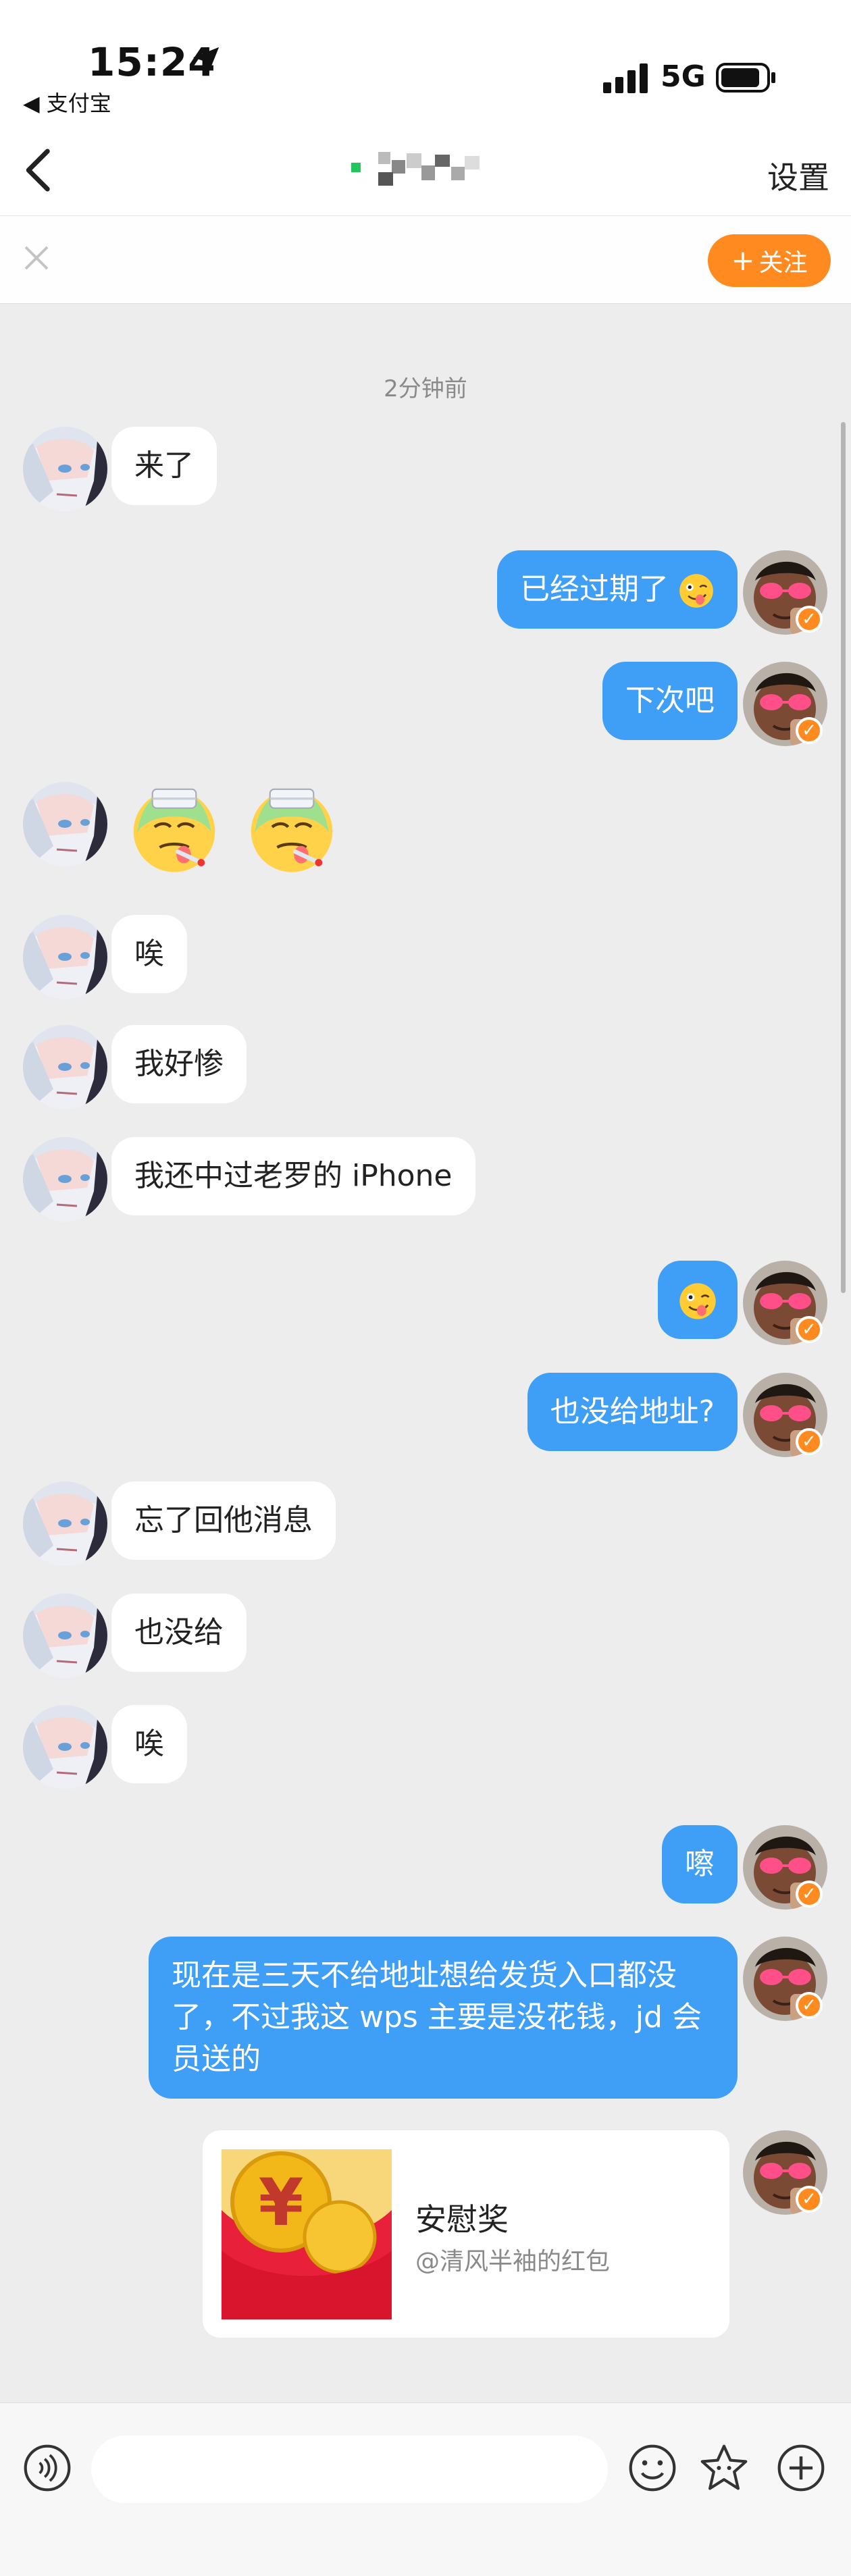  I want to click on message-bubble-in: 我还中过老罗的 iPhone, so click(293, 1176).